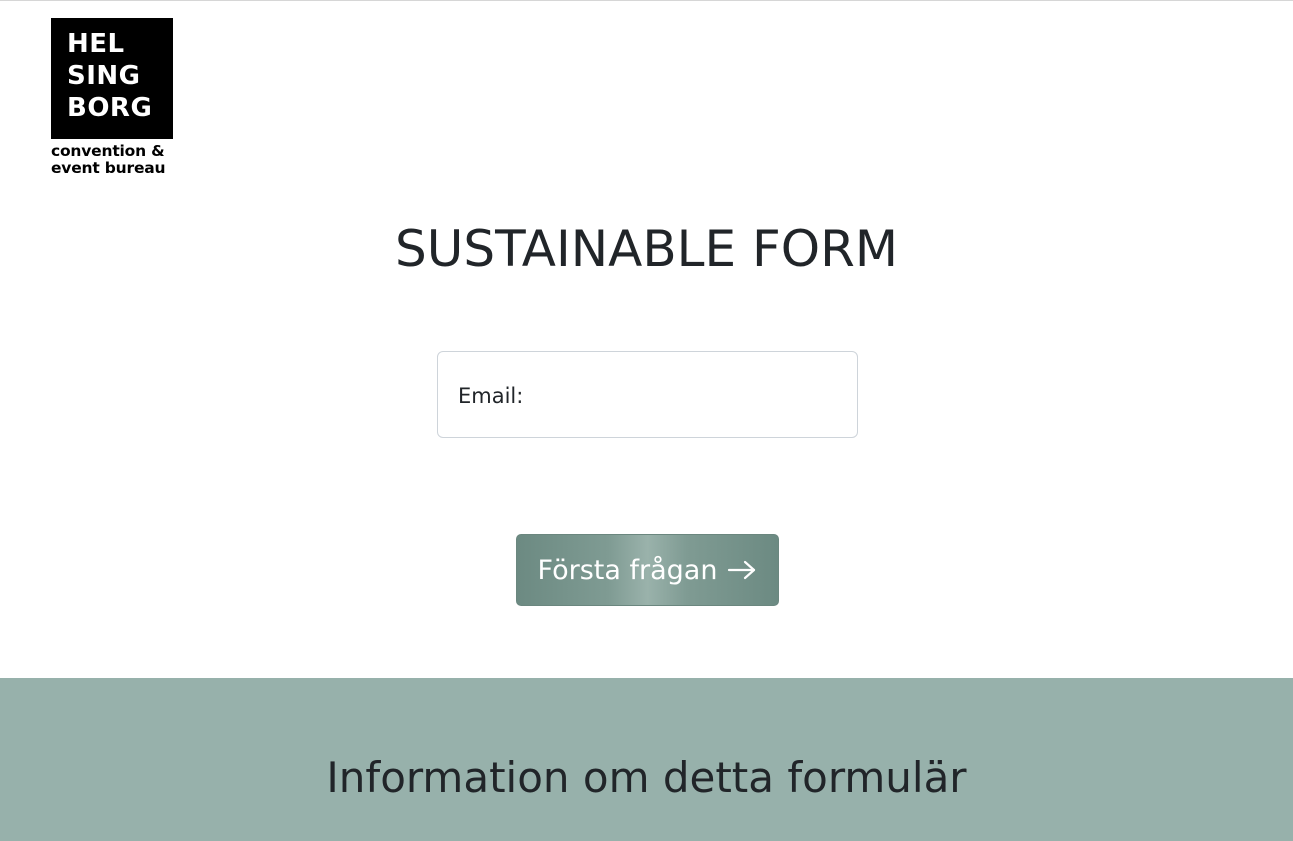 This screenshot has height=841, width=1293. I want to click on page-title: SUSTAINABLE FORM, so click(646, 249).